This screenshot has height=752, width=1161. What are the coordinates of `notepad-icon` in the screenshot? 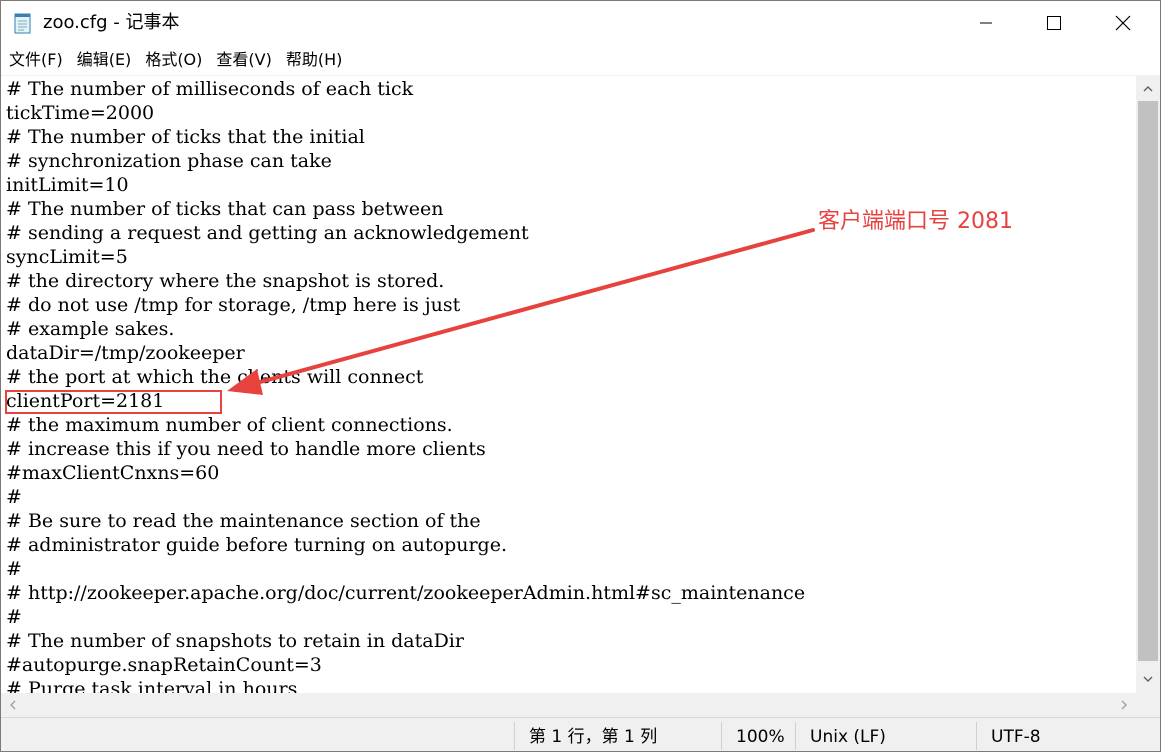 It's located at (23, 23).